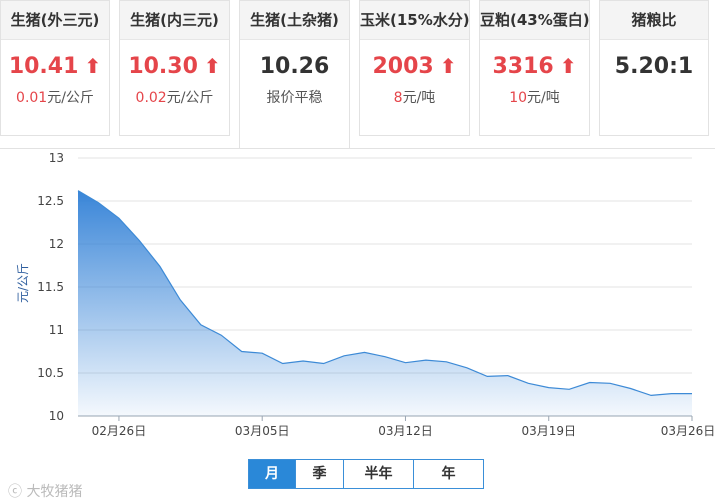  Describe the element at coordinates (151, 98) in the screenshot. I see `card-change: 0.02` at that location.